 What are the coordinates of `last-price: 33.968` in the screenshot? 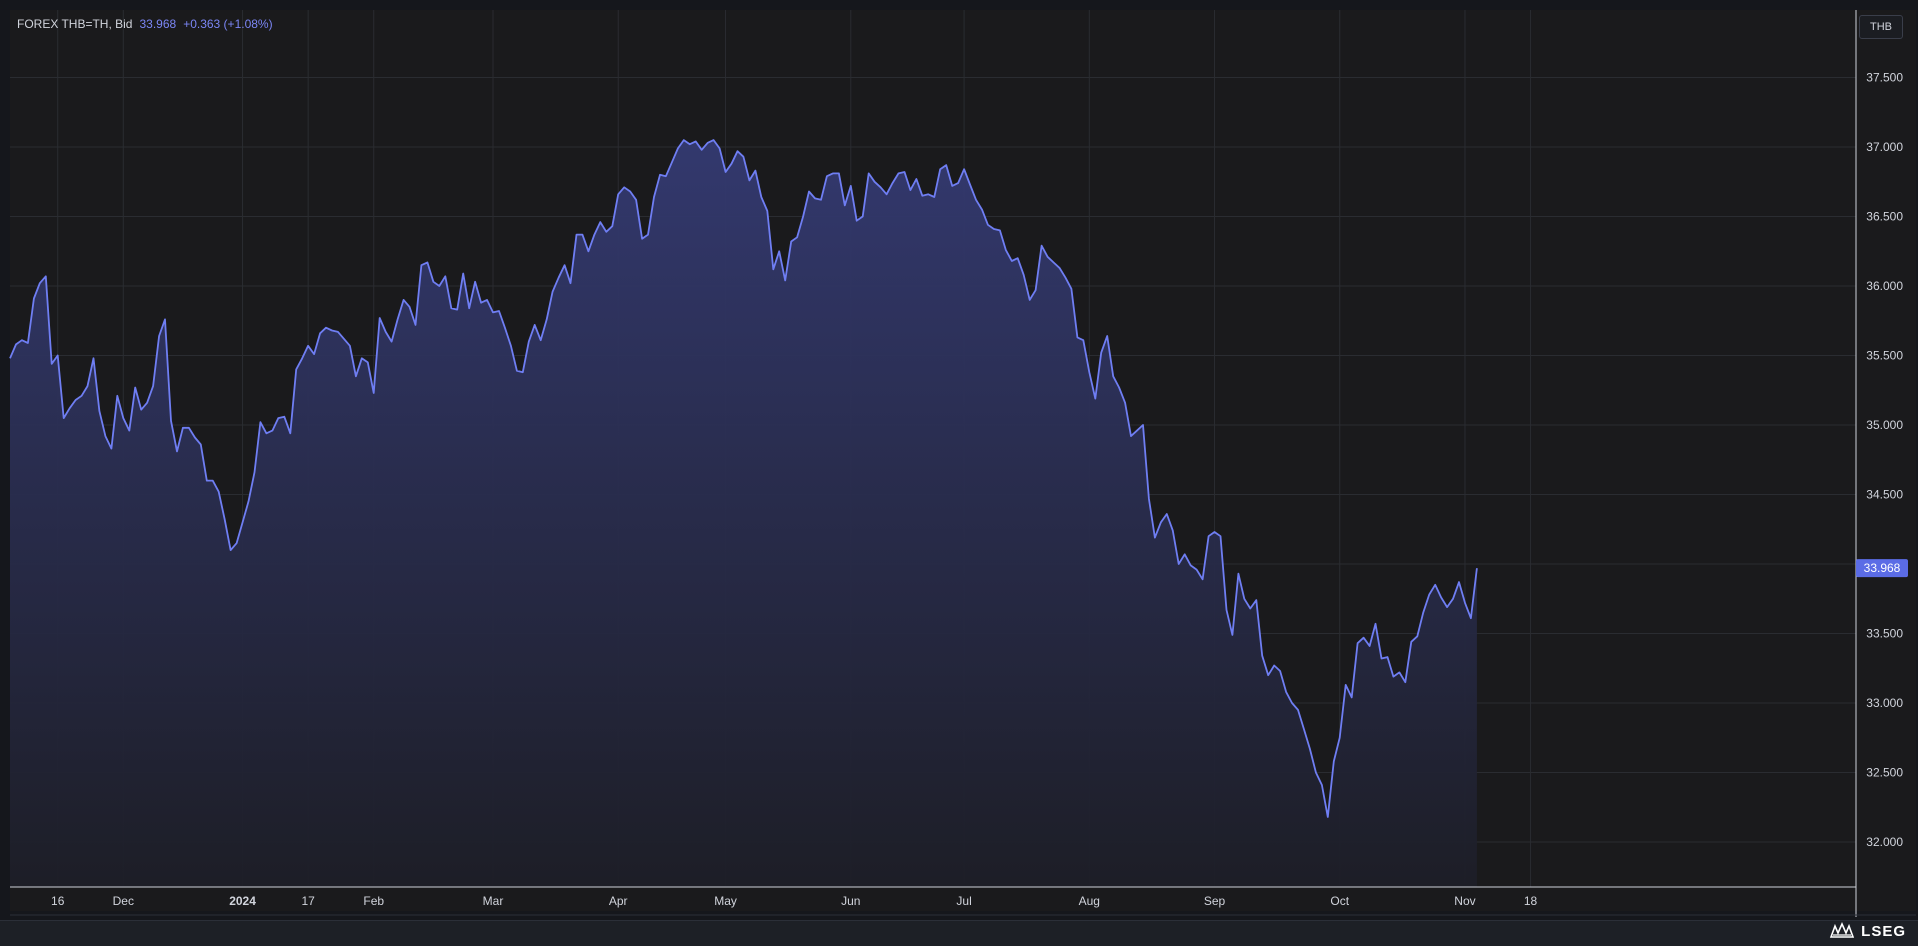 It's located at (158, 24).